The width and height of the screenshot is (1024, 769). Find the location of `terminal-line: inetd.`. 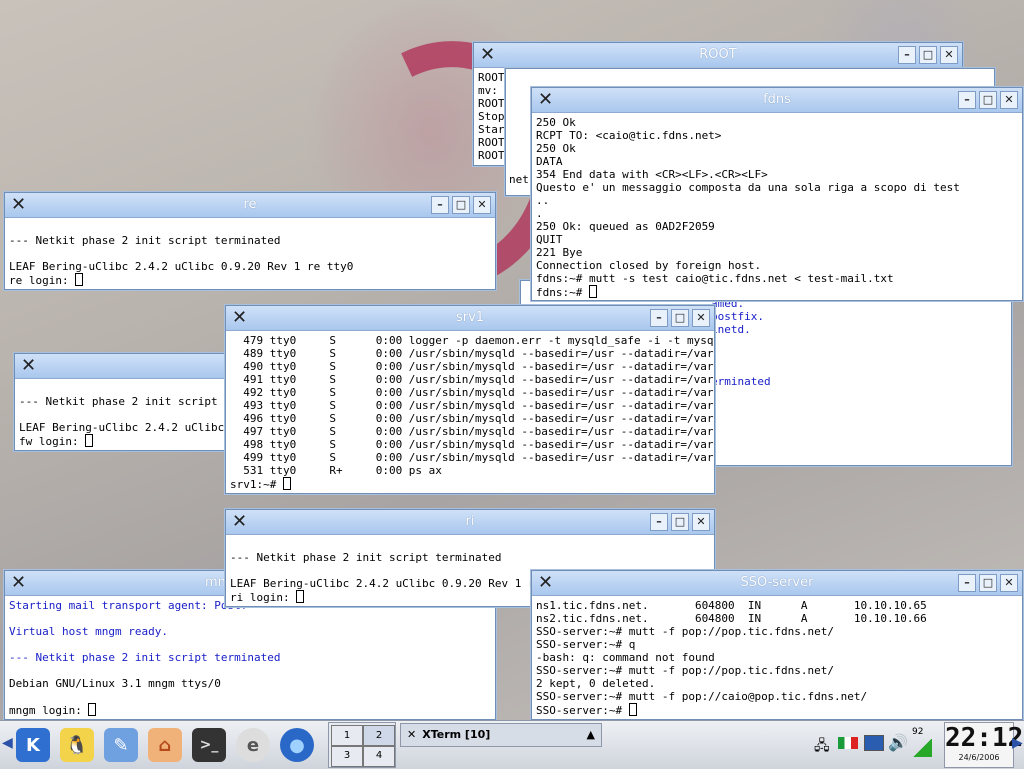

terminal-line: inetd. is located at coordinates (731, 329).